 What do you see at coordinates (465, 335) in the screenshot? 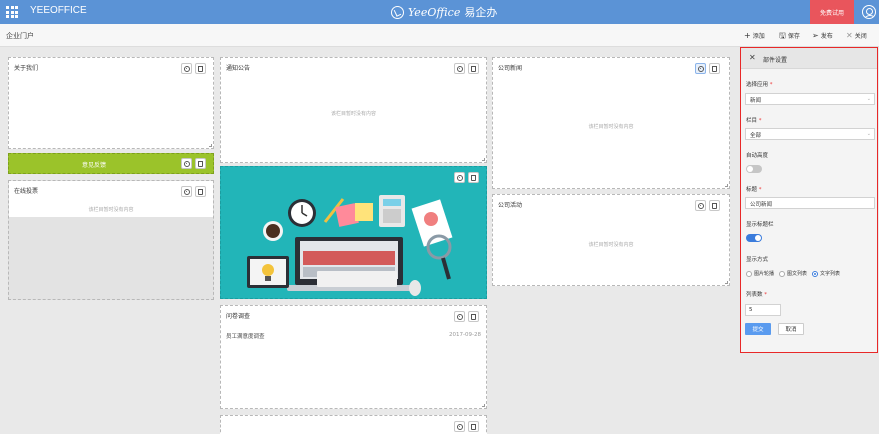
I see `survey-date: 2017-09-28` at bounding box center [465, 335].